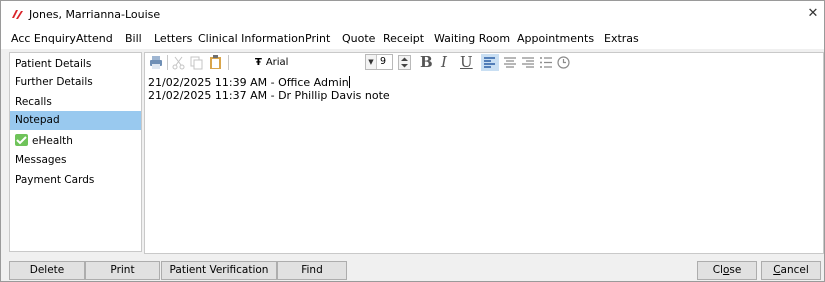 This screenshot has width=825, height=282. I want to click on sidebar-item-patient-details: Patient Details, so click(75, 64).